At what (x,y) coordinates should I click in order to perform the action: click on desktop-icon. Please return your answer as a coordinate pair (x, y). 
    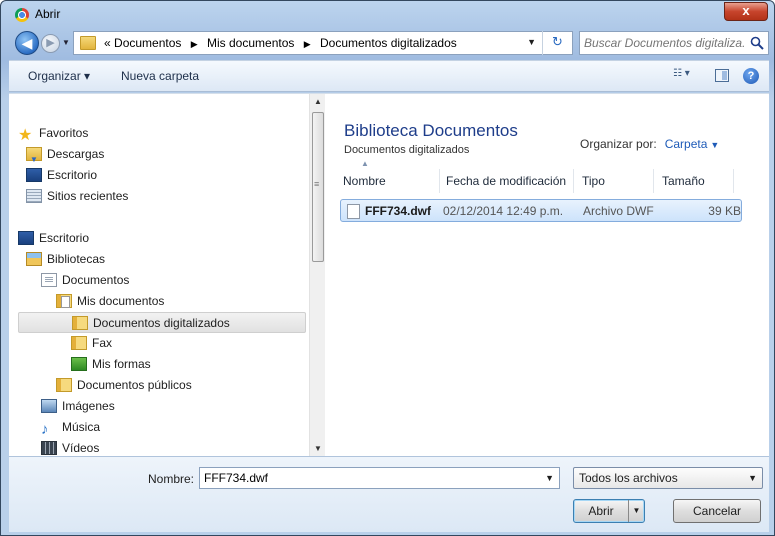
    Looking at the image, I should click on (26, 238).